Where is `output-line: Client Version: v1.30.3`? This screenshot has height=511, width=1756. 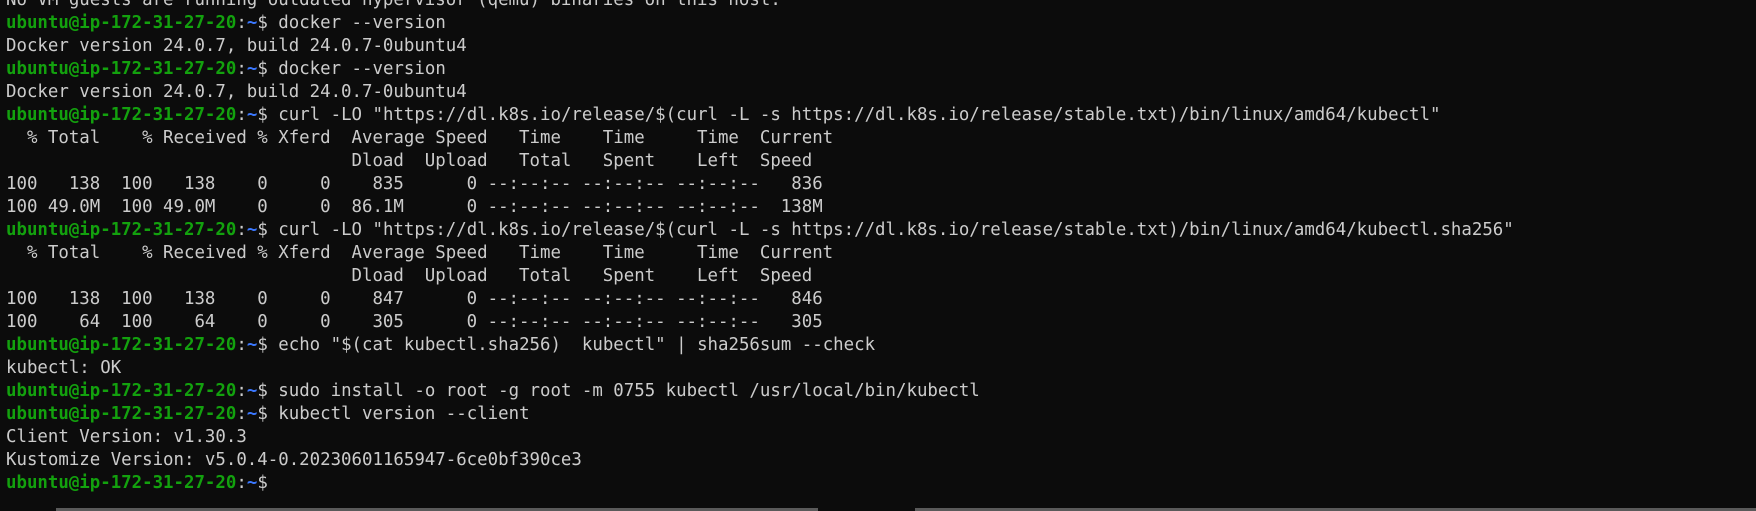
output-line: Client Version: v1.30.3 is located at coordinates (126, 437).